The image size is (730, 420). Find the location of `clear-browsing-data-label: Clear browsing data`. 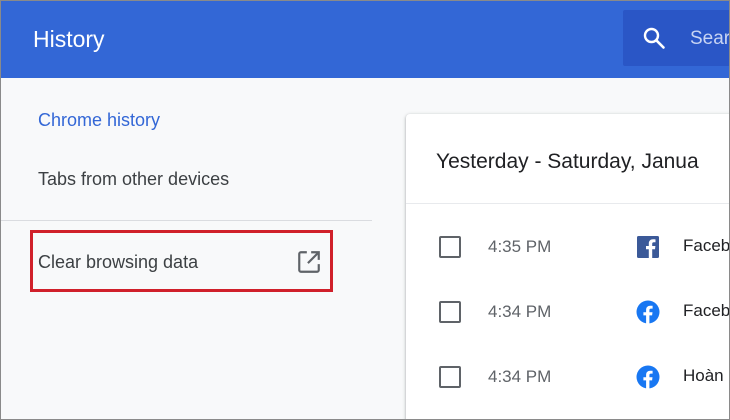

clear-browsing-data-label: Clear browsing data is located at coordinates (118, 262).